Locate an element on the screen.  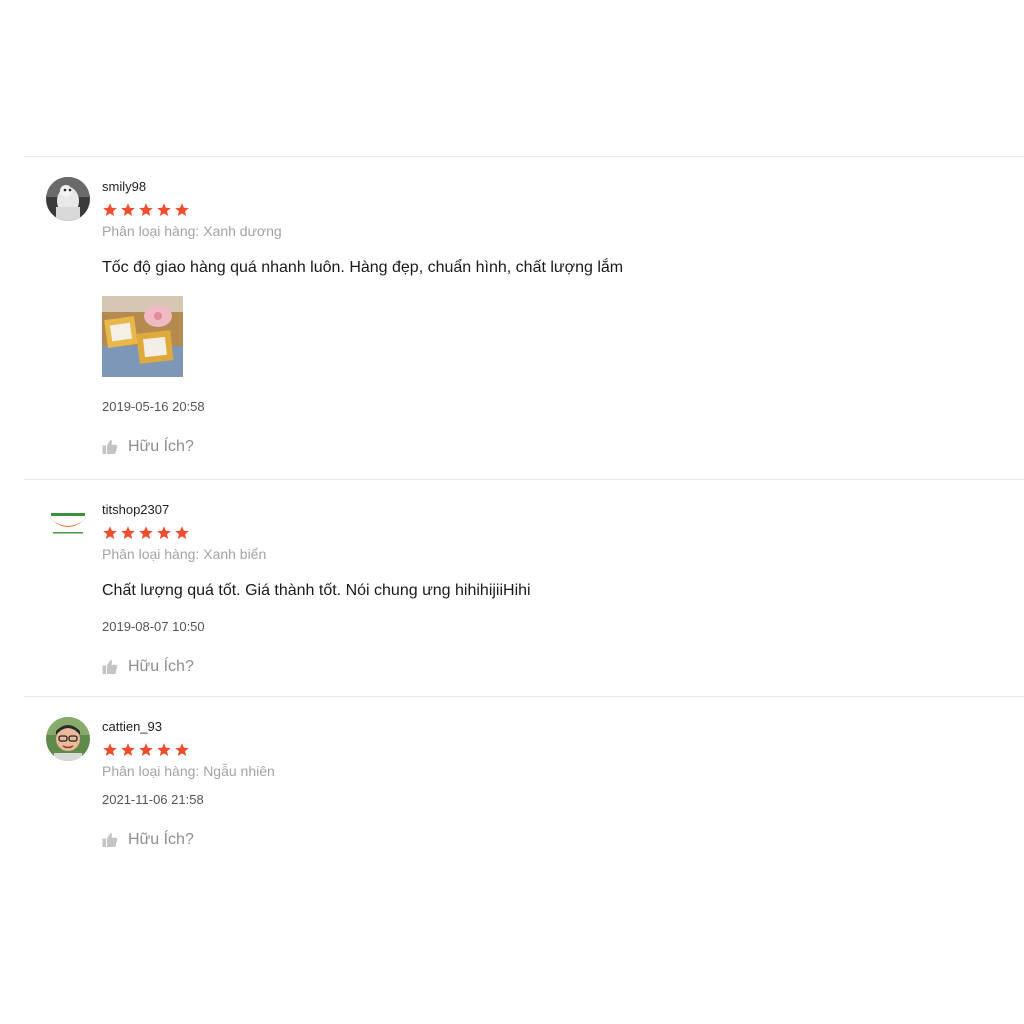
review-username: smily98 is located at coordinates (124, 186).